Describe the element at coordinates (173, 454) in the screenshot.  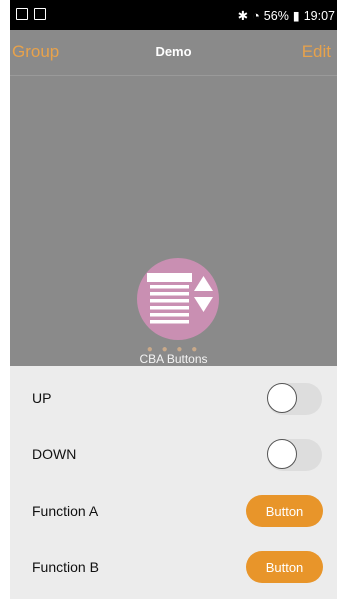
I see `control-row-down: DOWN` at that location.